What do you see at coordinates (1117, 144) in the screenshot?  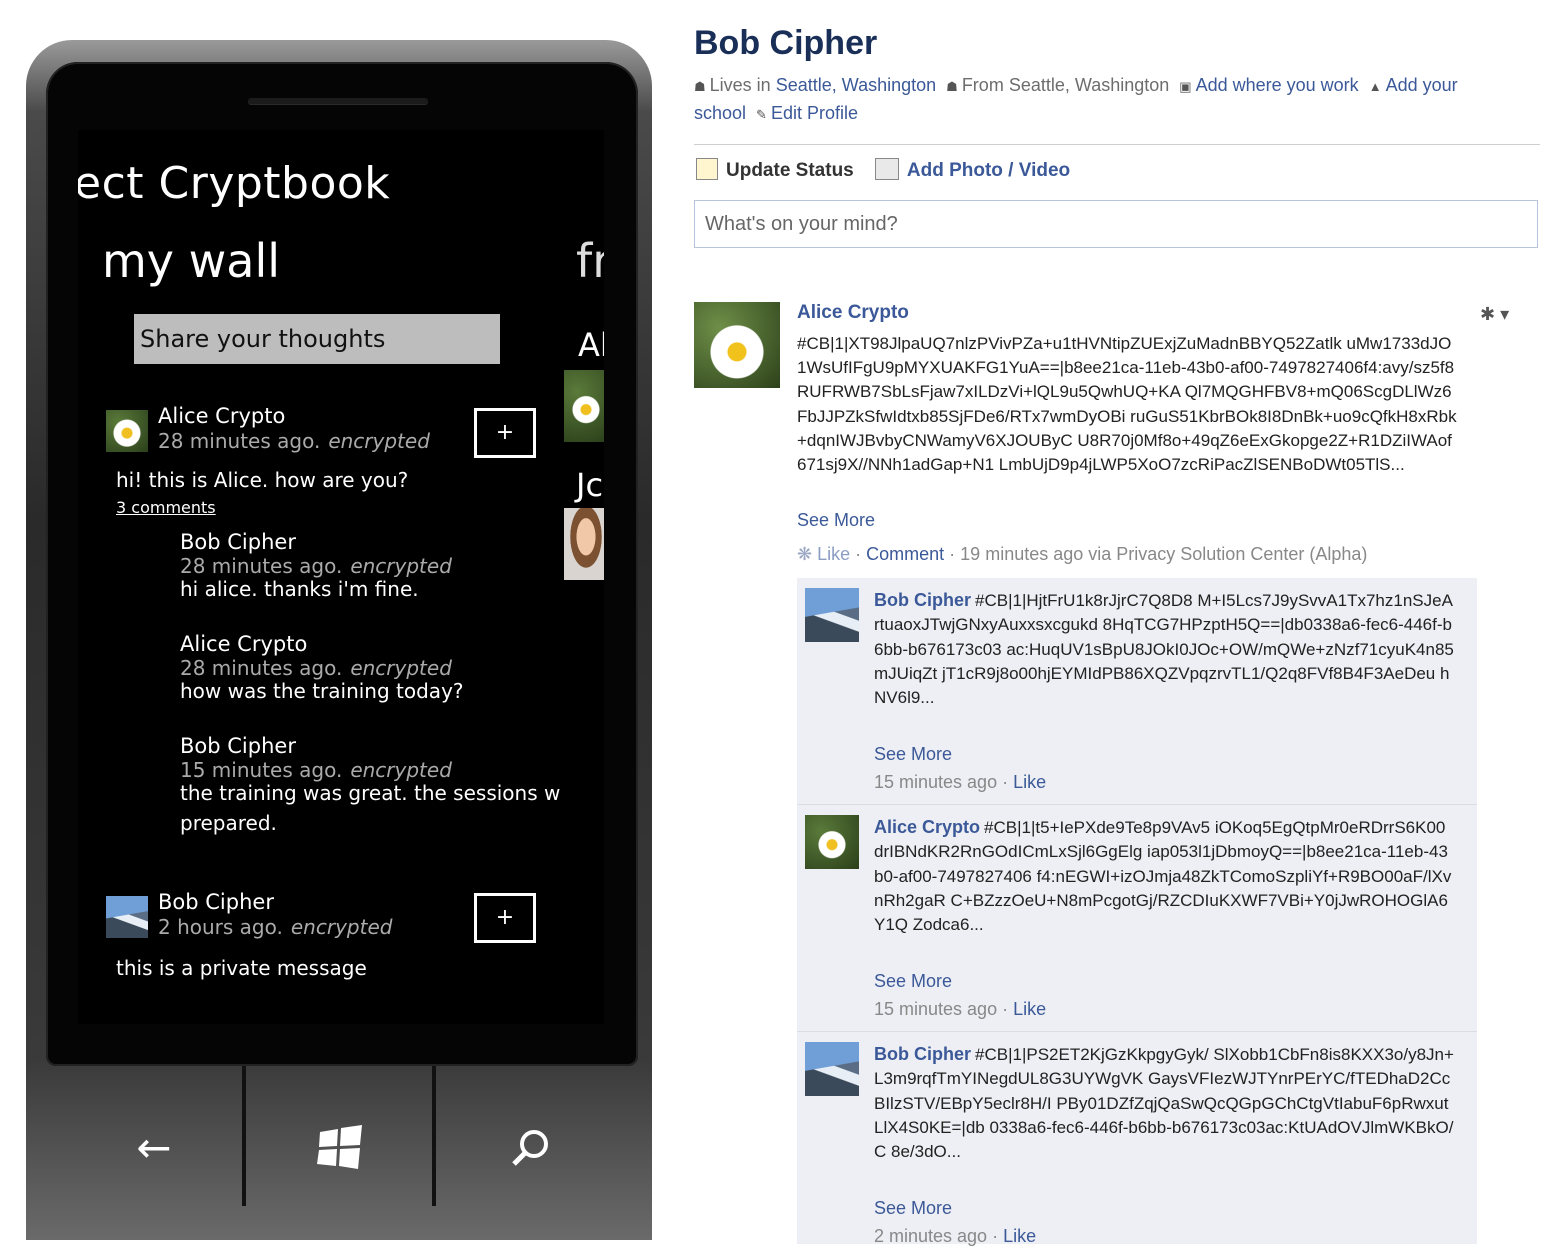 I see `divider` at bounding box center [1117, 144].